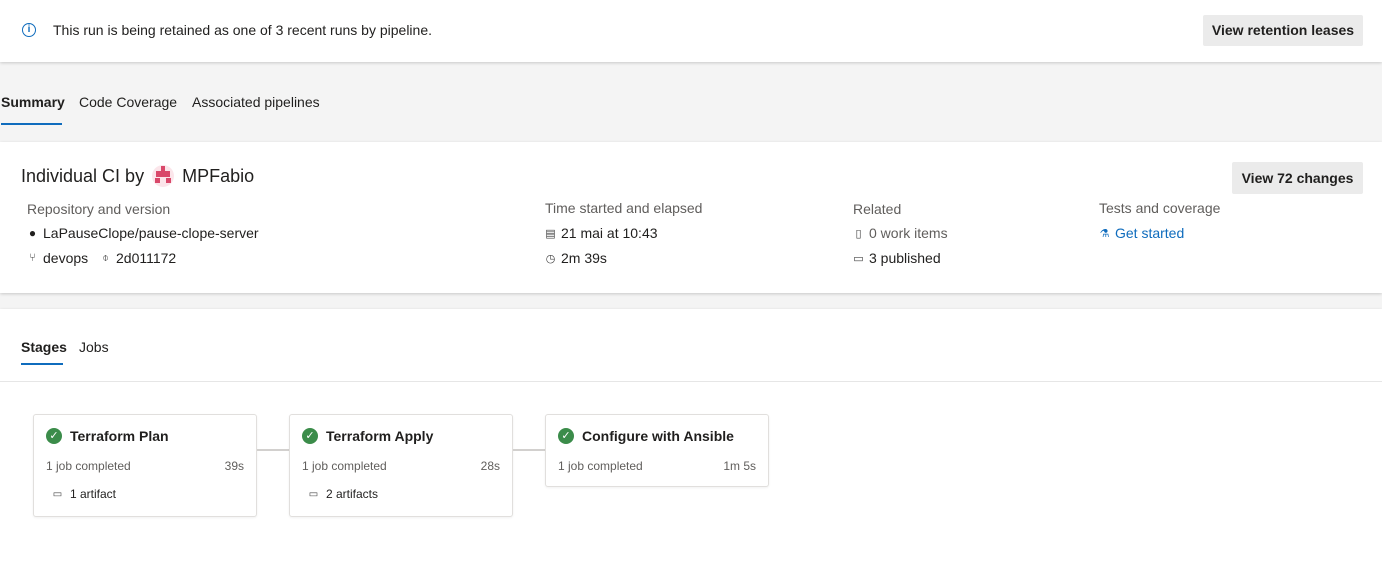 Image resolution: width=1382 pixels, height=566 pixels. What do you see at coordinates (1142, 233) in the screenshot?
I see `get-started-link: ⚗ Get started` at bounding box center [1142, 233].